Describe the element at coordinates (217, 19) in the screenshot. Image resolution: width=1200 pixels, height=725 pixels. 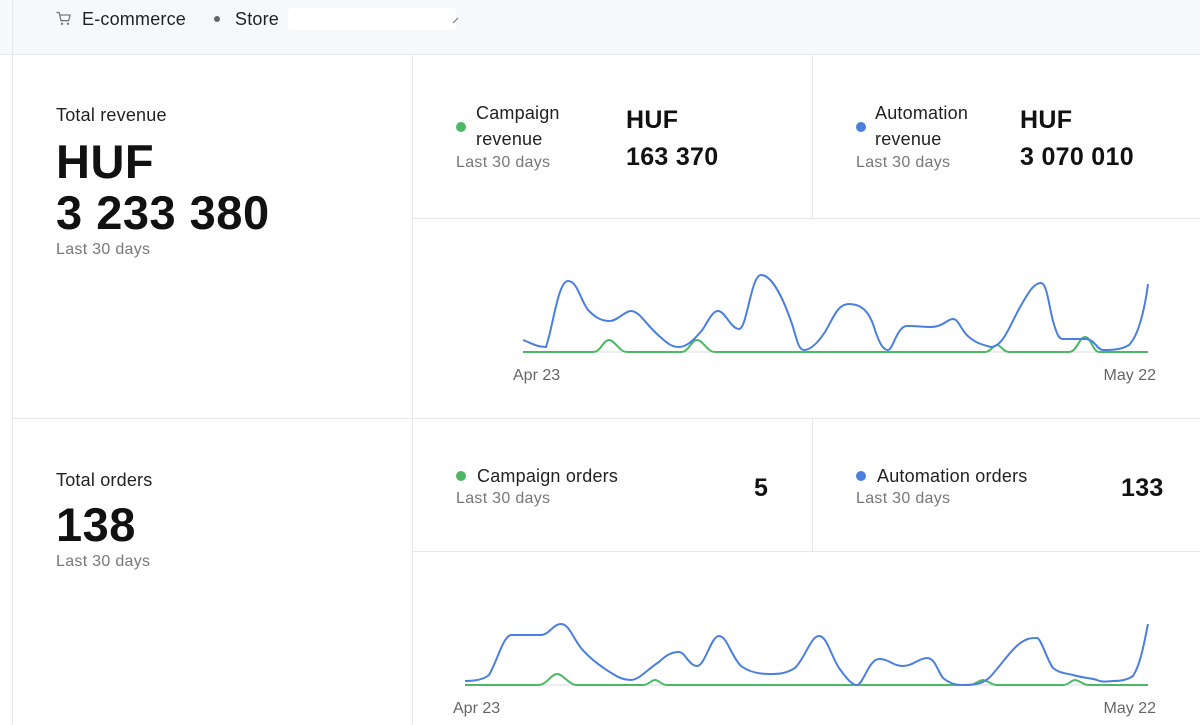
I see `breadcrumb-separator` at that location.